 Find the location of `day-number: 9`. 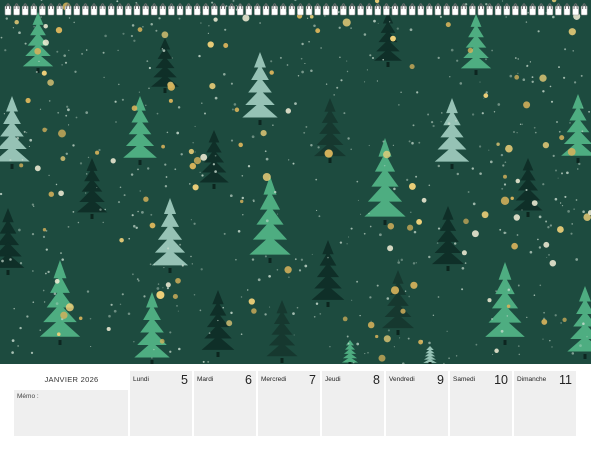

day-number: 9 is located at coordinates (440, 380).